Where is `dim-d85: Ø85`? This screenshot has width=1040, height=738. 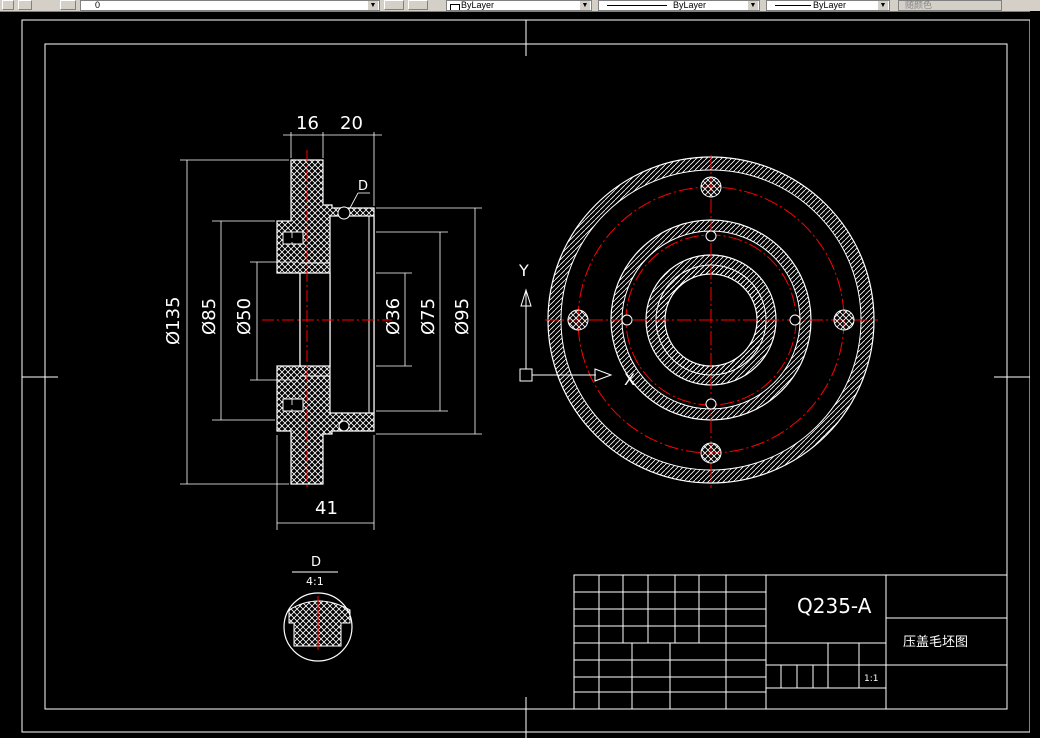
dim-d85: Ø85 is located at coordinates (209, 316).